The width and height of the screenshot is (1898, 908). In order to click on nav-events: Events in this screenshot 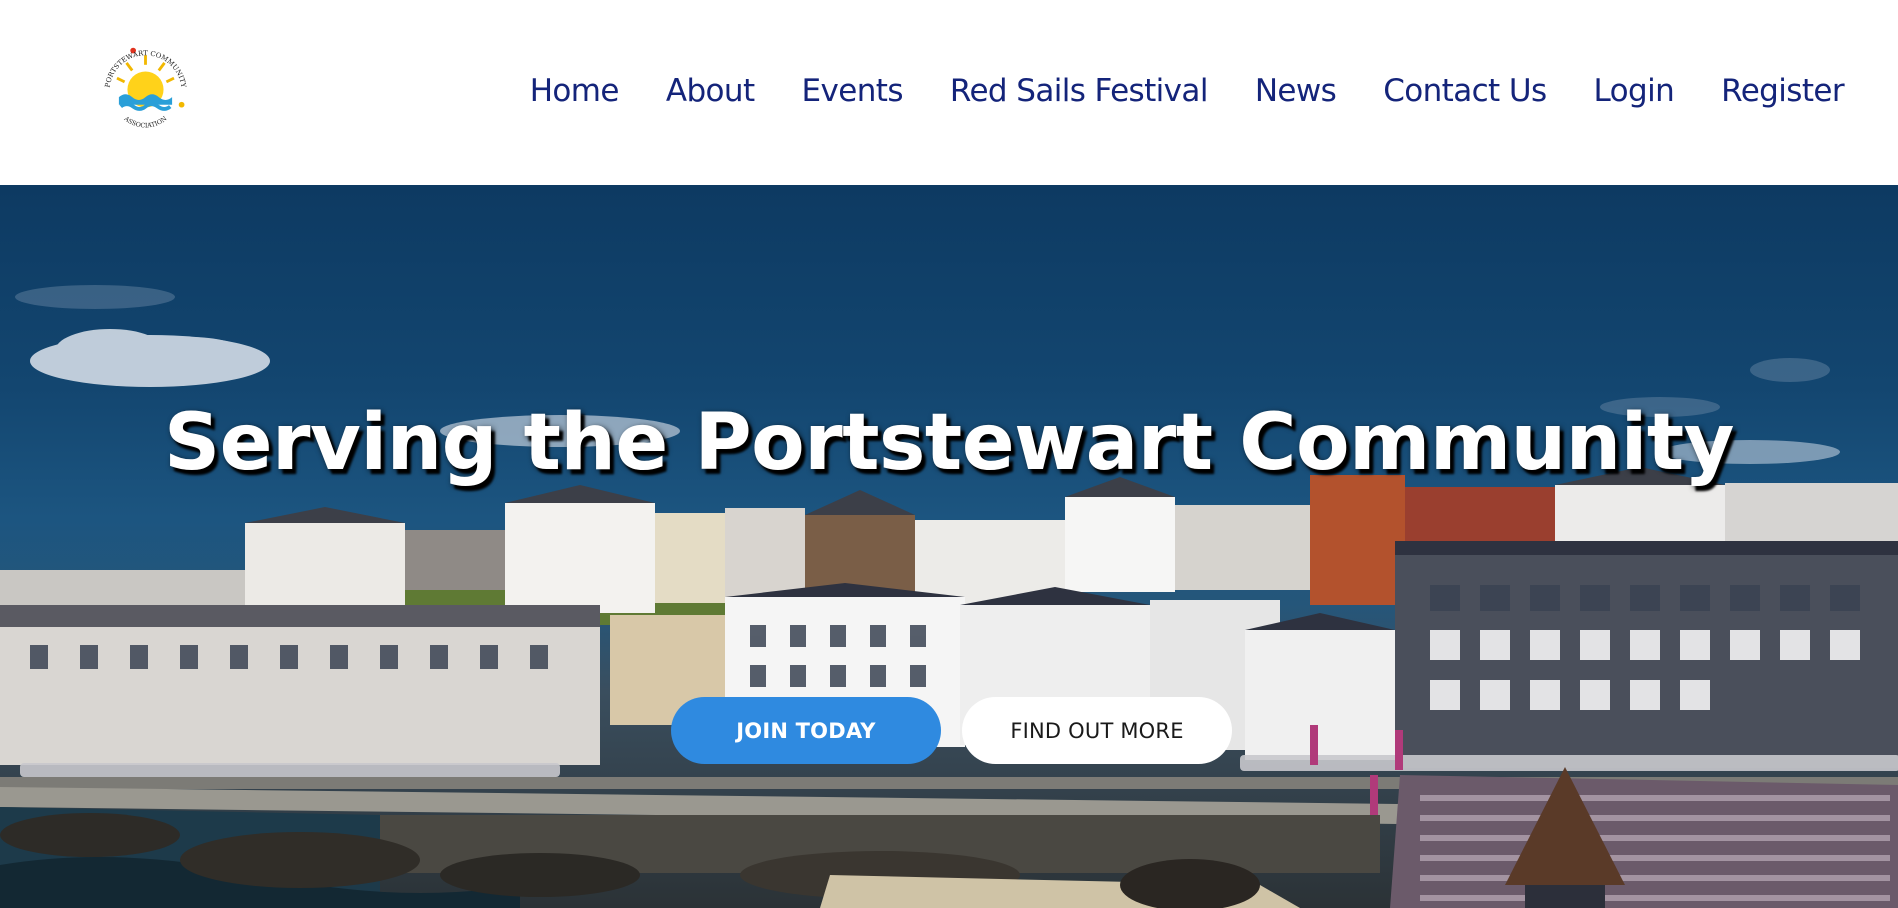, I will do `click(853, 91)`.